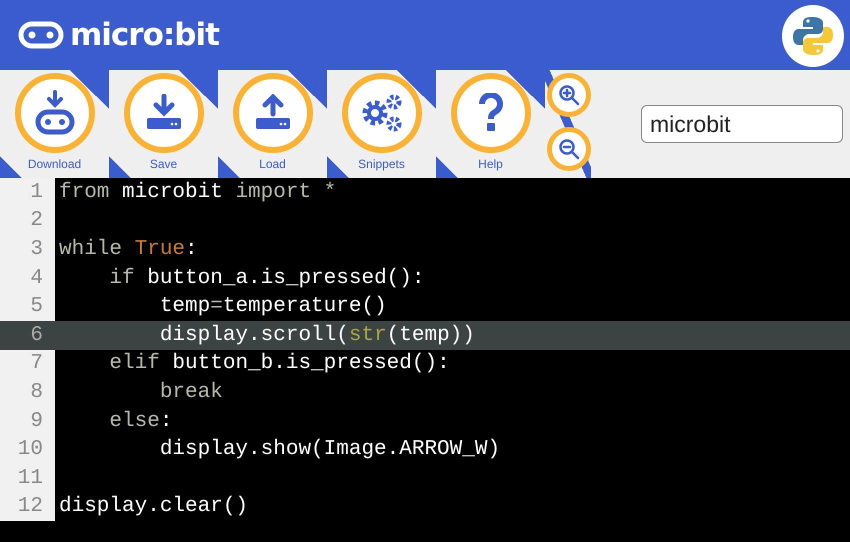  What do you see at coordinates (279, 364) in the screenshot?
I see `code-line: elif button_b.is_pressed():` at bounding box center [279, 364].